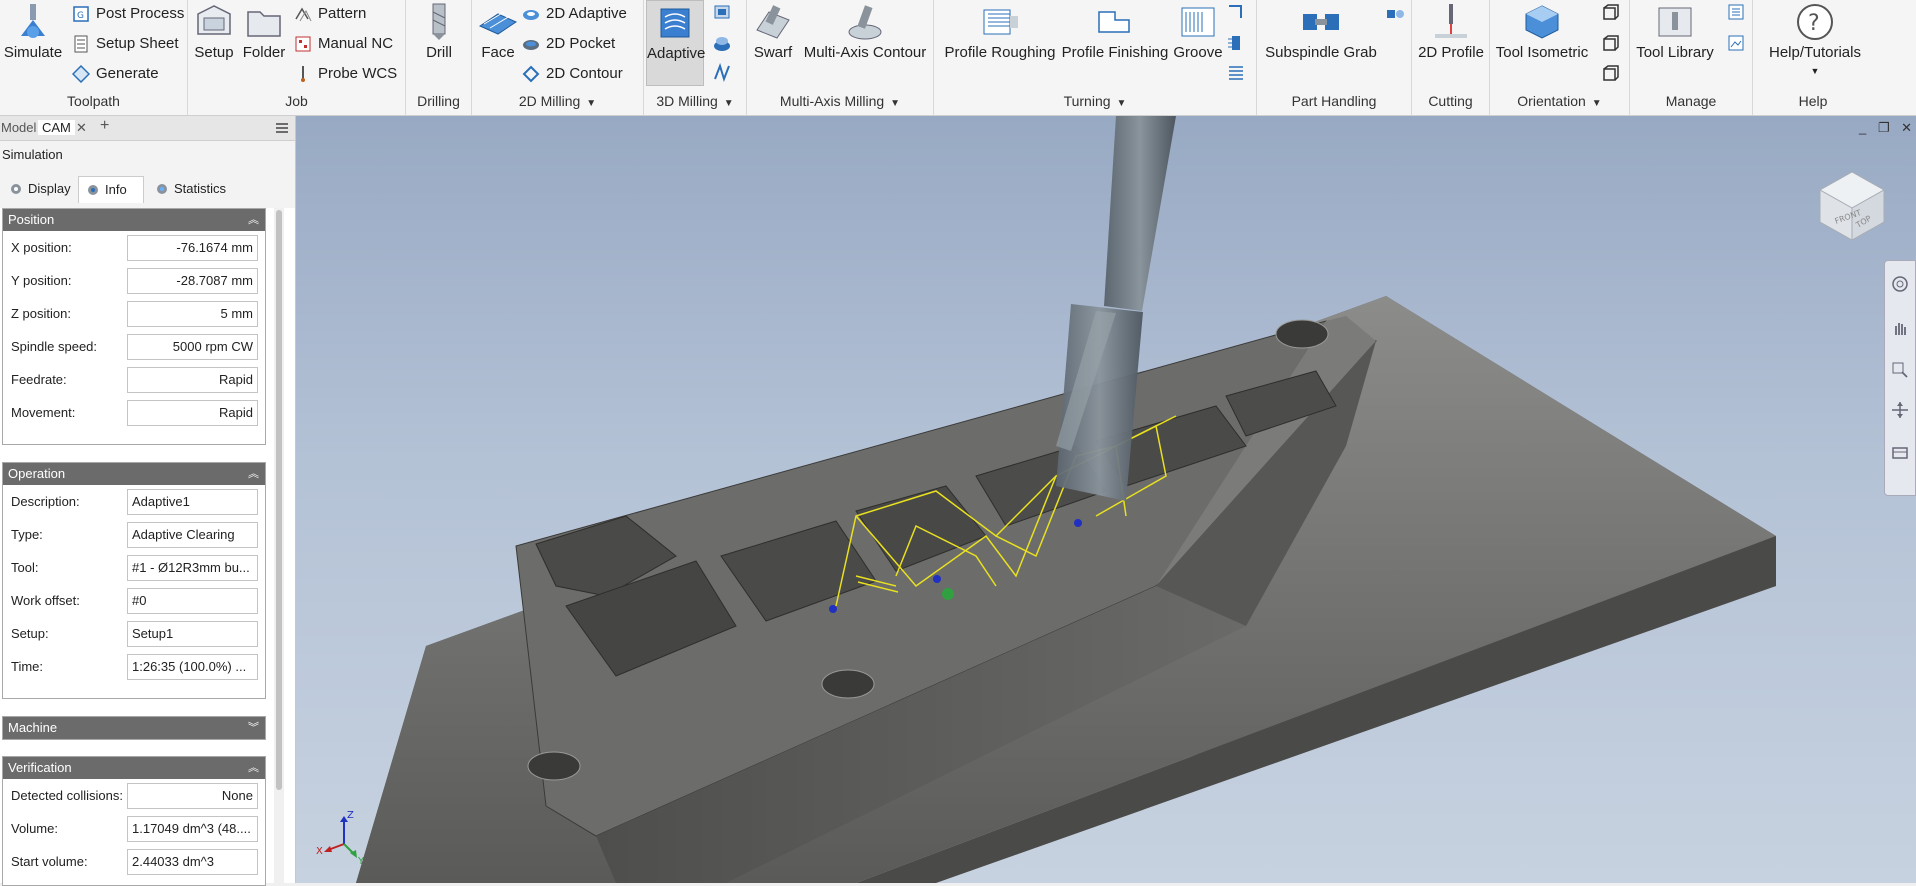  I want to click on subspindle-grab-button: Subspindle Grab, so click(1321, 31).